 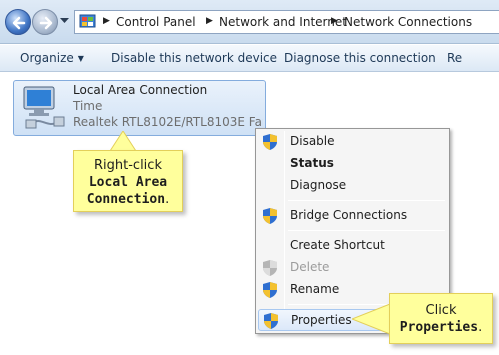 I want to click on arrow-left-icon, so click(x=19, y=23).